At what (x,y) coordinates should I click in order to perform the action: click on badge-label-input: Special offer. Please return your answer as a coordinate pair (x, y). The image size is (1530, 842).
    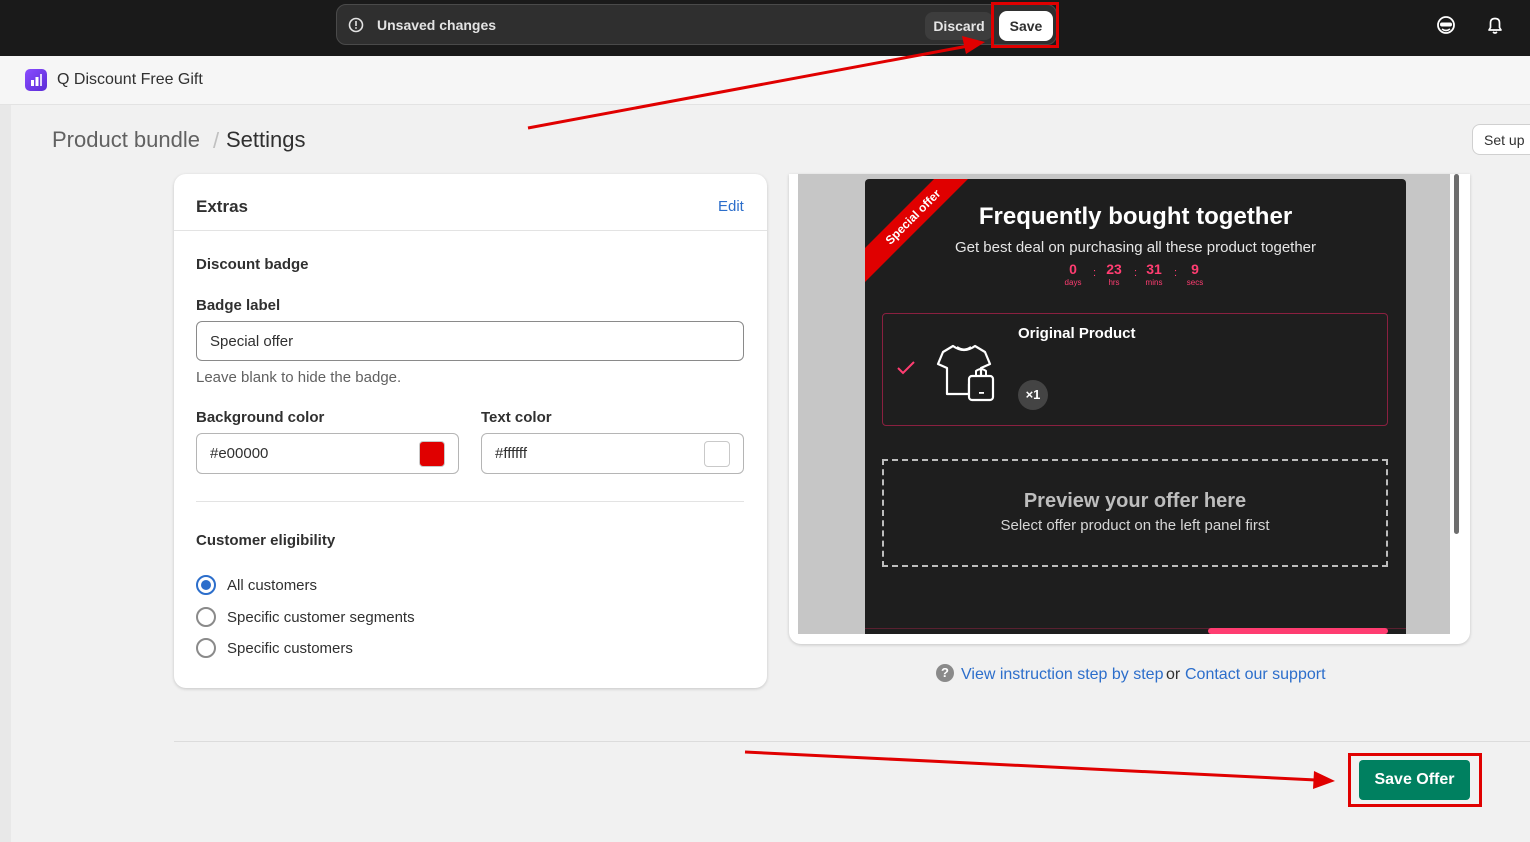
    Looking at the image, I should click on (470, 341).